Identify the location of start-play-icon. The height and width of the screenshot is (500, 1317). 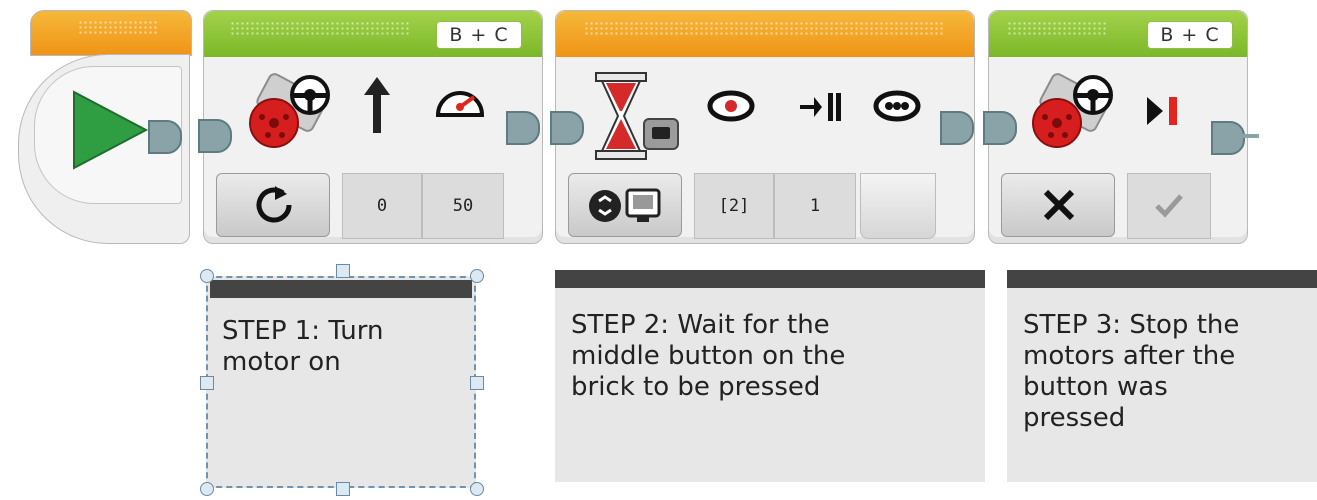
(111, 131).